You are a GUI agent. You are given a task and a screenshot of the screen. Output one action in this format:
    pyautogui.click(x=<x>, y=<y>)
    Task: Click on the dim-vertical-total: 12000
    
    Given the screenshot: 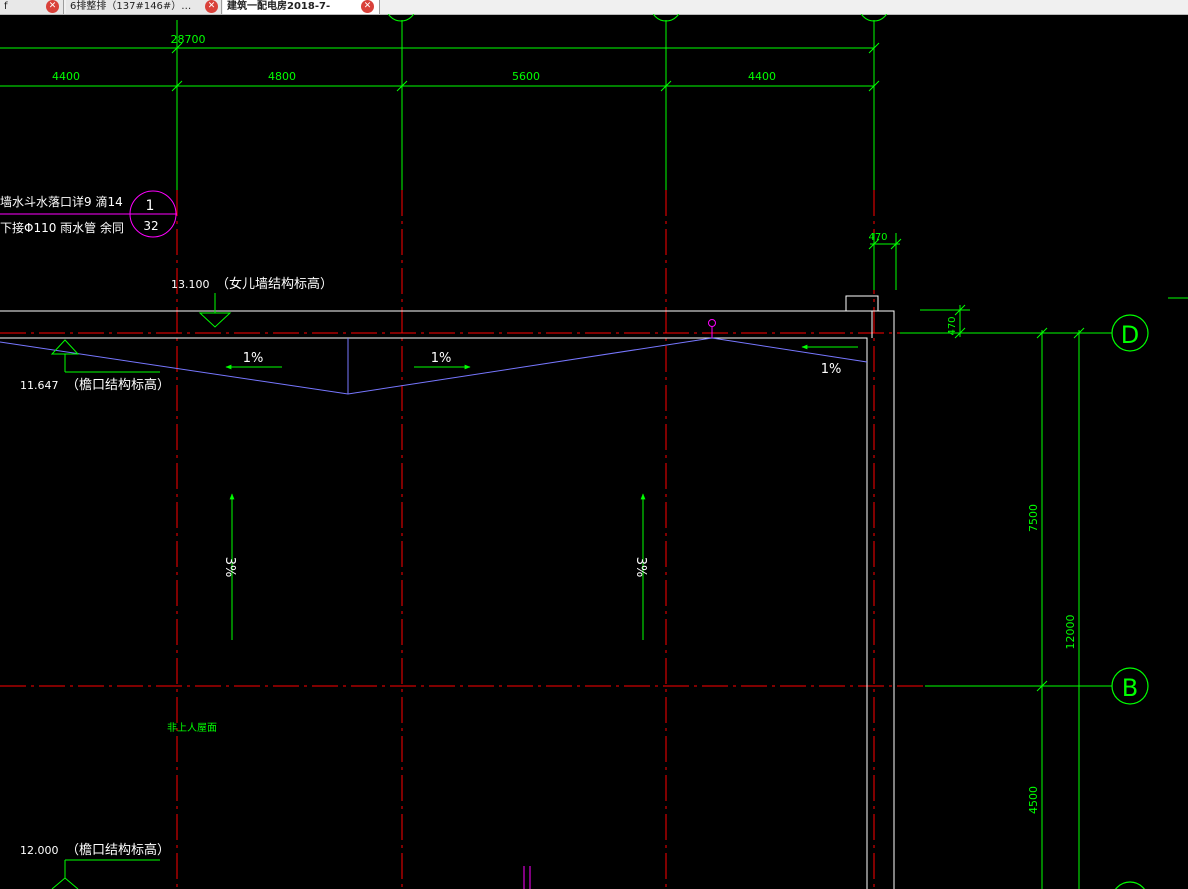 What is the action you would take?
    pyautogui.click(x=1070, y=632)
    